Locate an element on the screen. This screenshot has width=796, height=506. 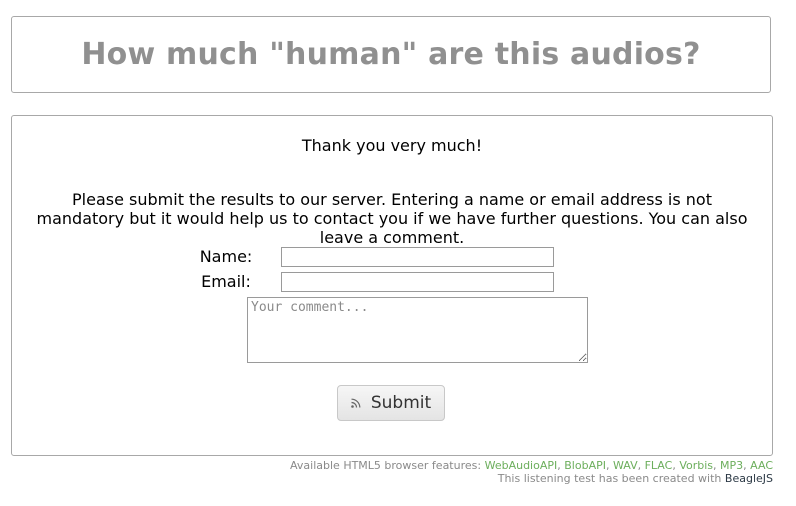
thank-you-message: Thank you very much! is located at coordinates (392, 145).